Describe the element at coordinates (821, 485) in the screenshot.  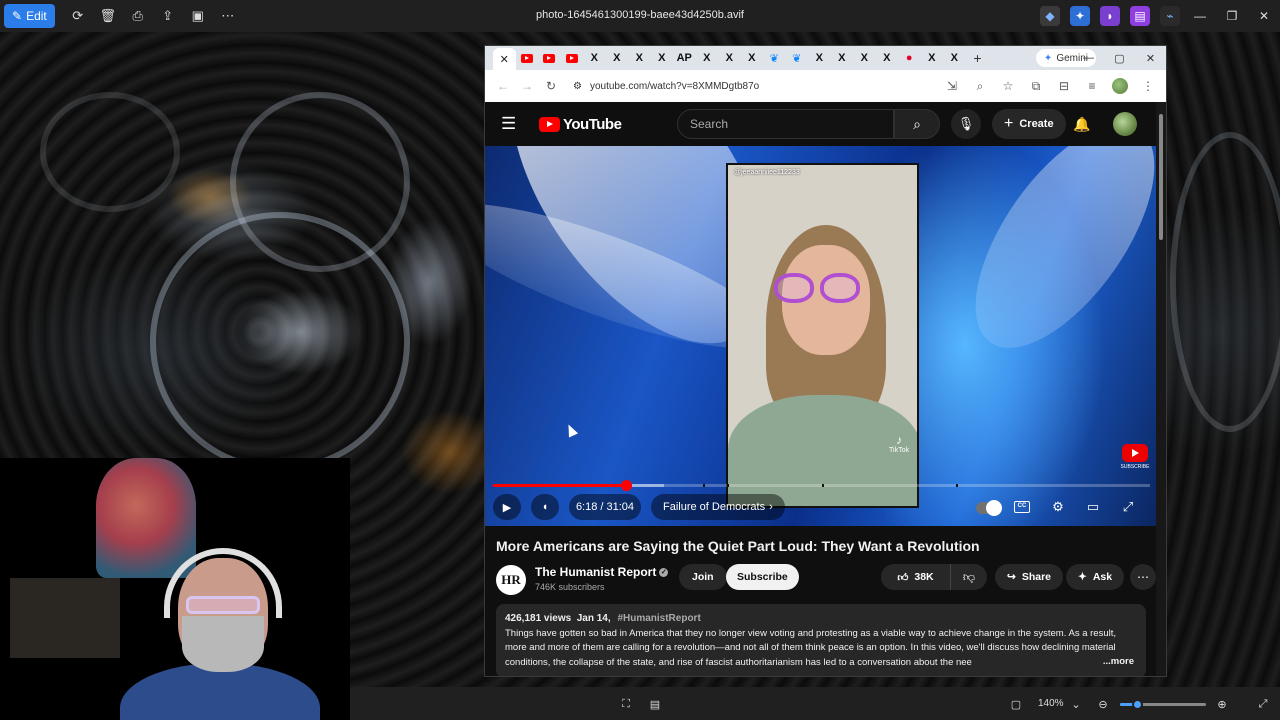
I see `progress-bar` at that location.